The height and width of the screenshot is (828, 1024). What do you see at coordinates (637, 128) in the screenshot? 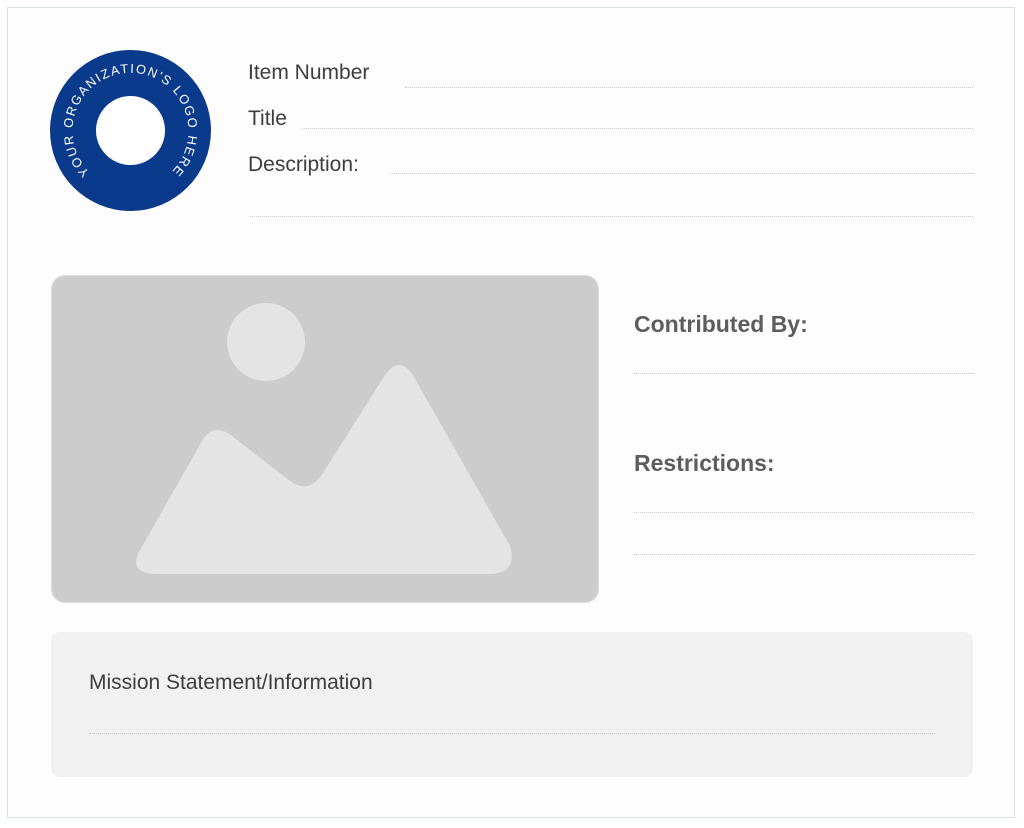
I see `title-line` at bounding box center [637, 128].